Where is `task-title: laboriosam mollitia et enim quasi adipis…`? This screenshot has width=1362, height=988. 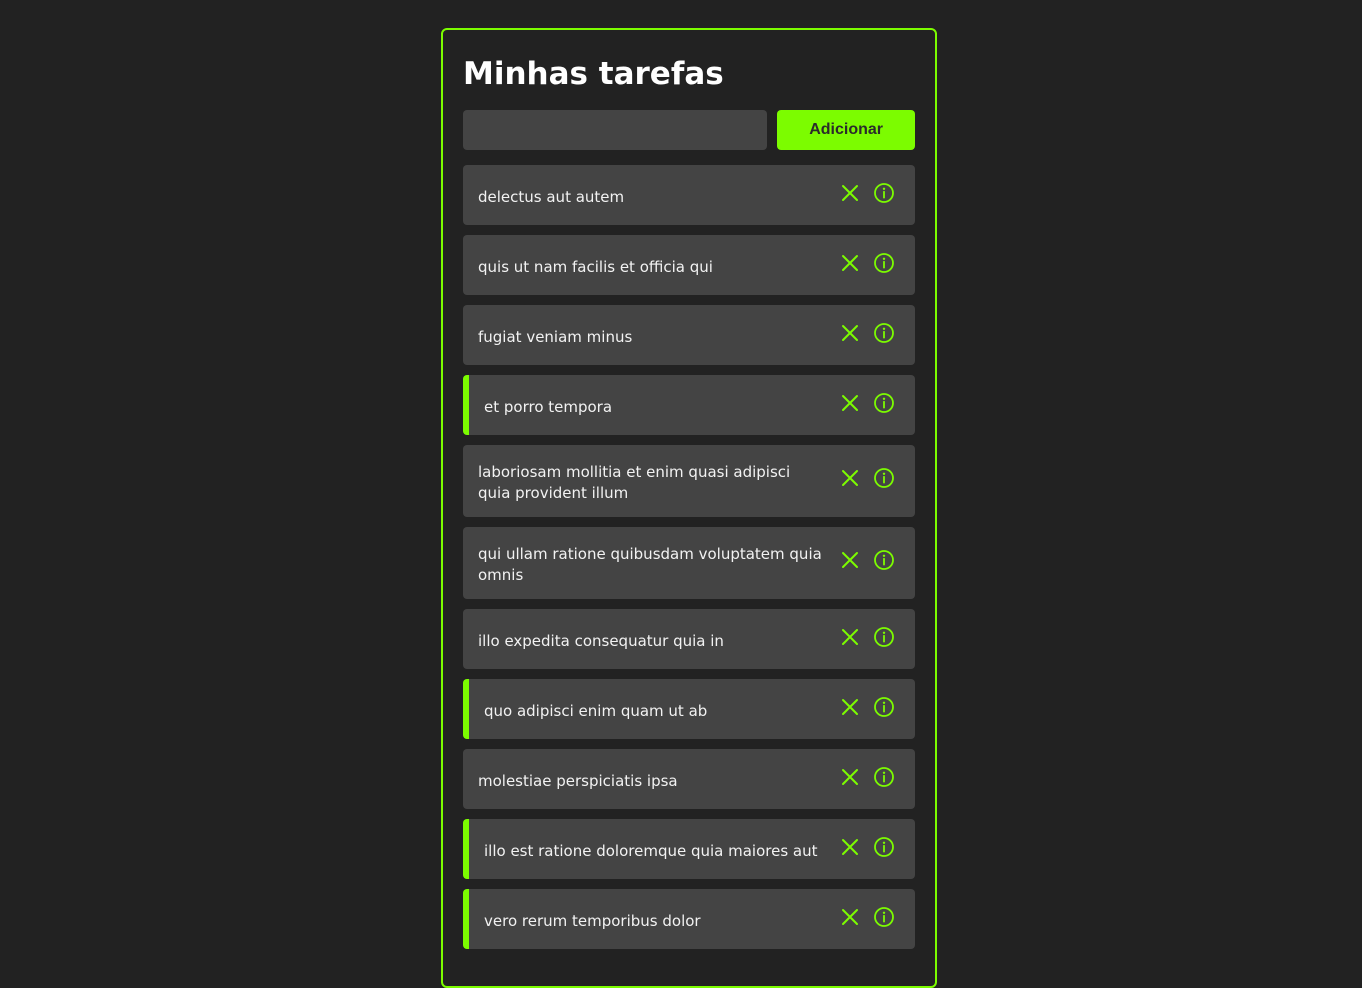
task-title: laboriosam mollitia et enim quasi adipis… is located at coordinates (634, 482).